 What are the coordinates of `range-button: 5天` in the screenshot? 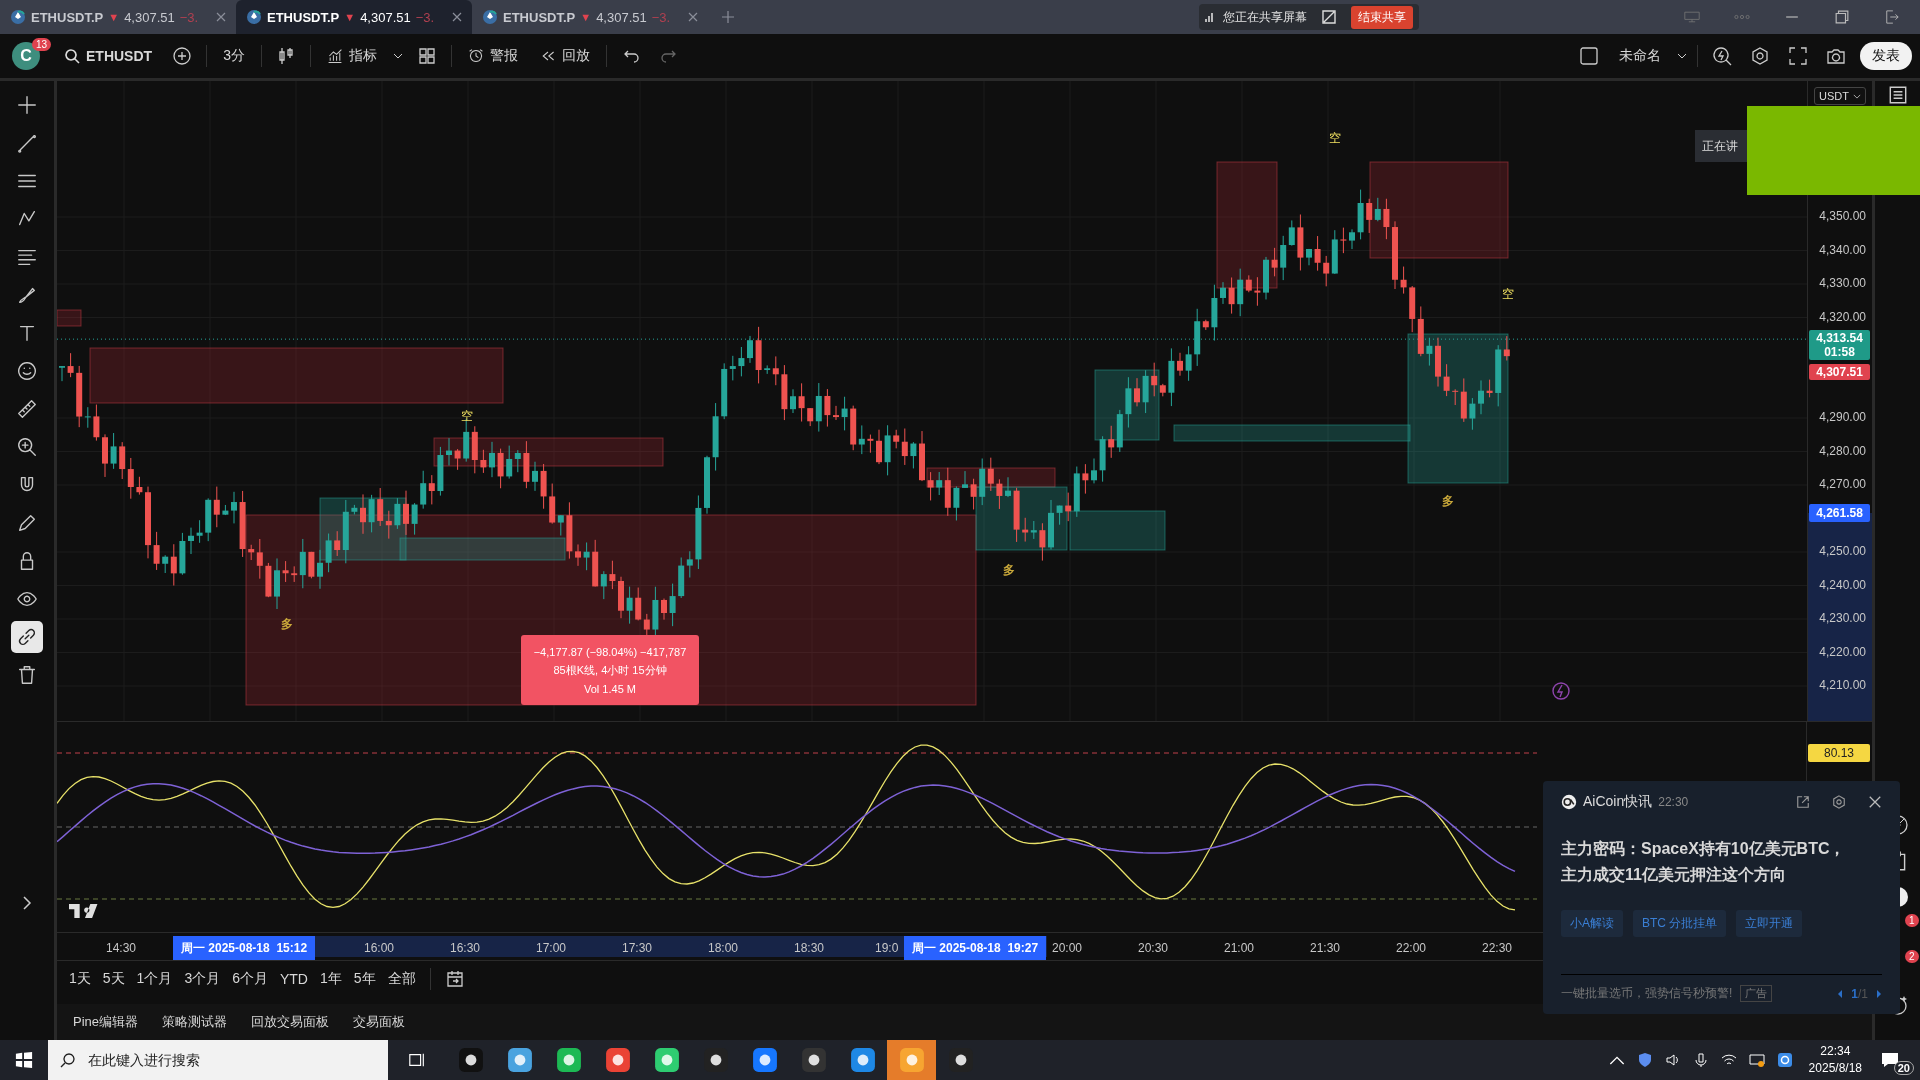 It's located at (113, 978).